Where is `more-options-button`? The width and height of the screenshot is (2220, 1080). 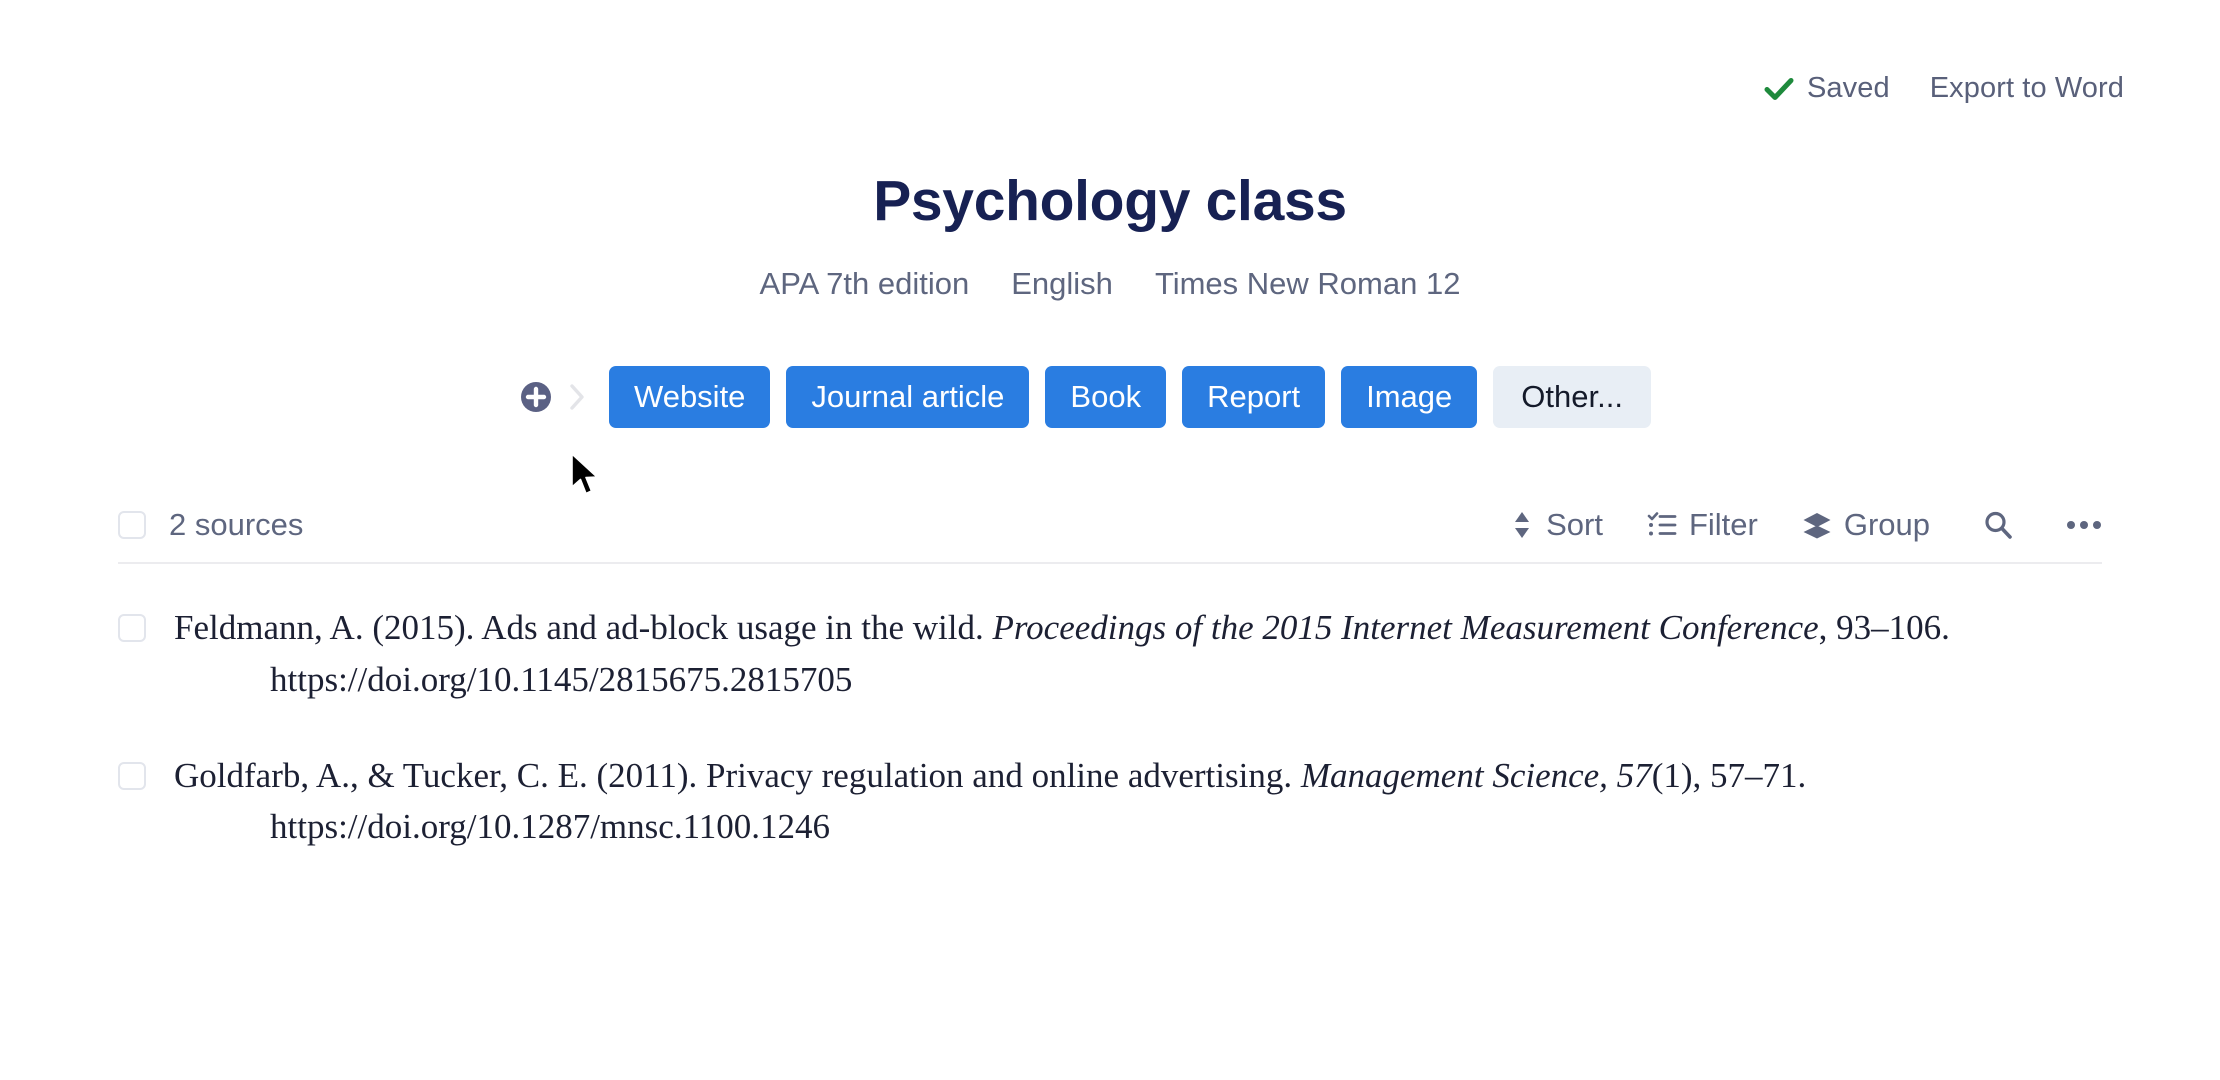
more-options-button is located at coordinates (2084, 525).